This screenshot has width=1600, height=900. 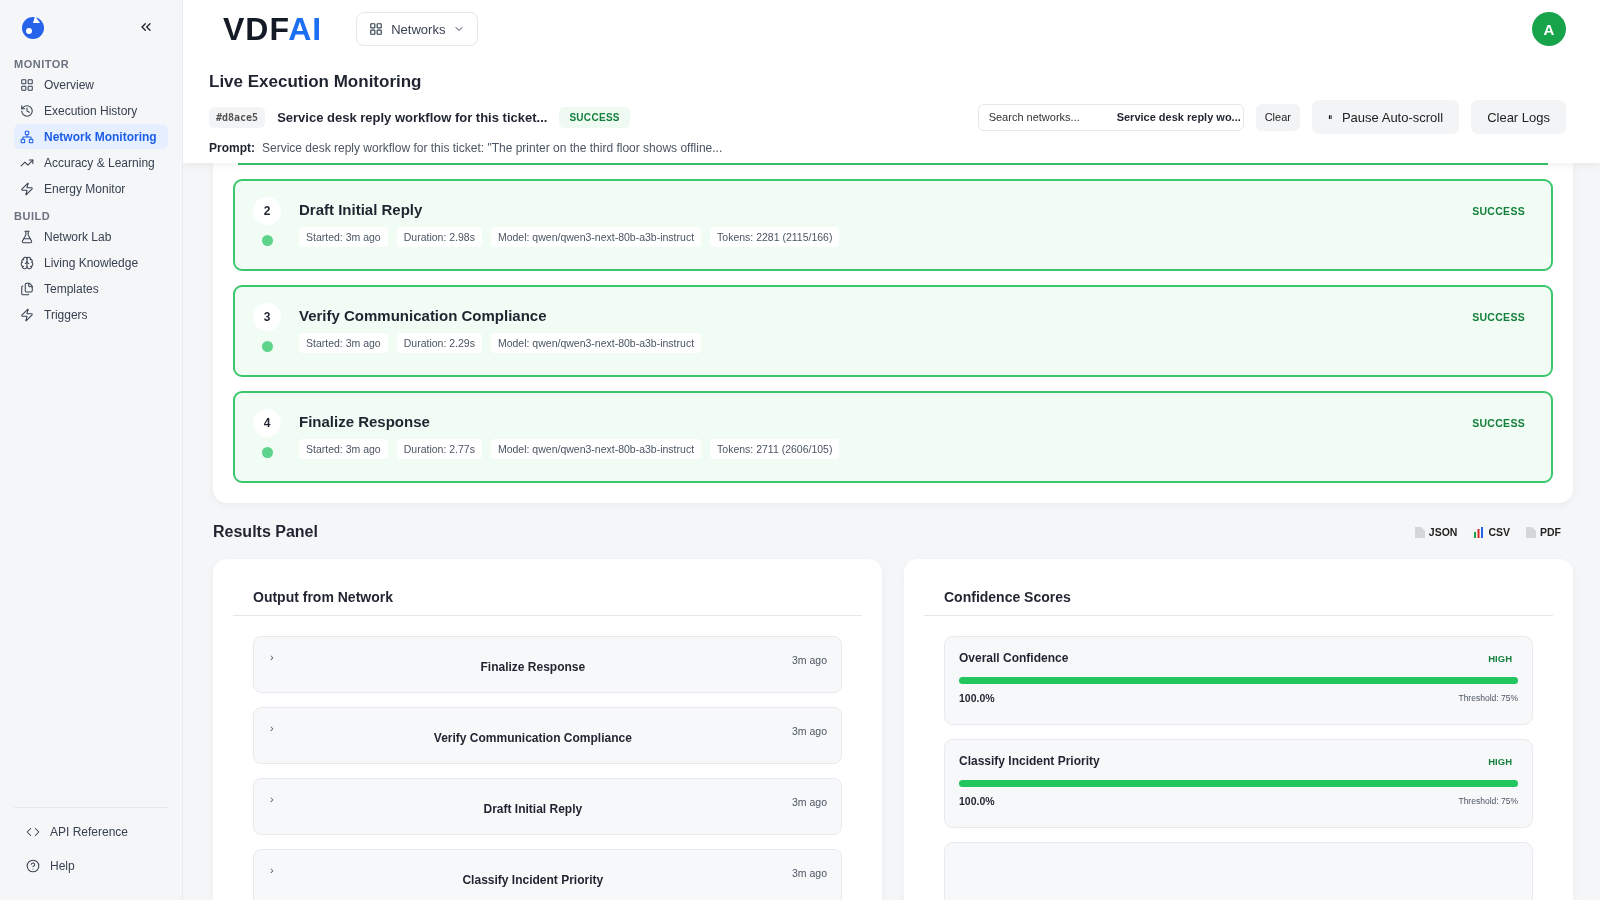 I want to click on step-number: 2, so click(x=267, y=211).